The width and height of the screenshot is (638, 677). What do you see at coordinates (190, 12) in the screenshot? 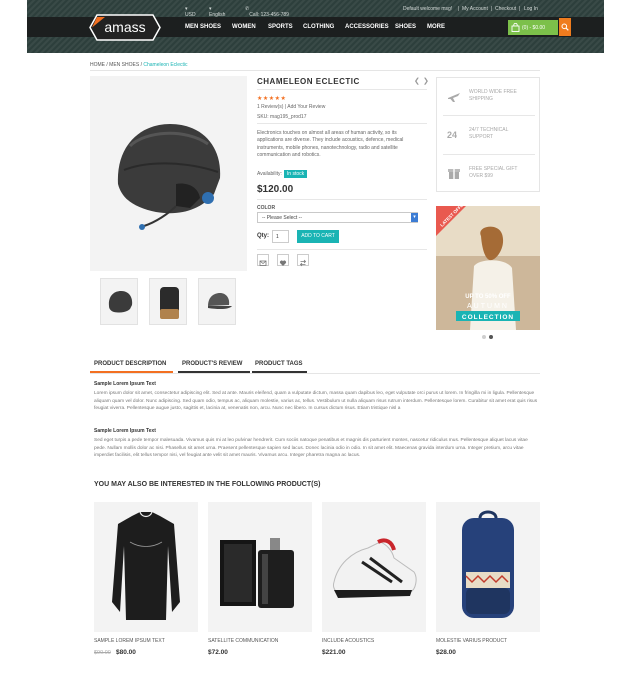
I see `currency-select: USD ▾` at bounding box center [190, 12].